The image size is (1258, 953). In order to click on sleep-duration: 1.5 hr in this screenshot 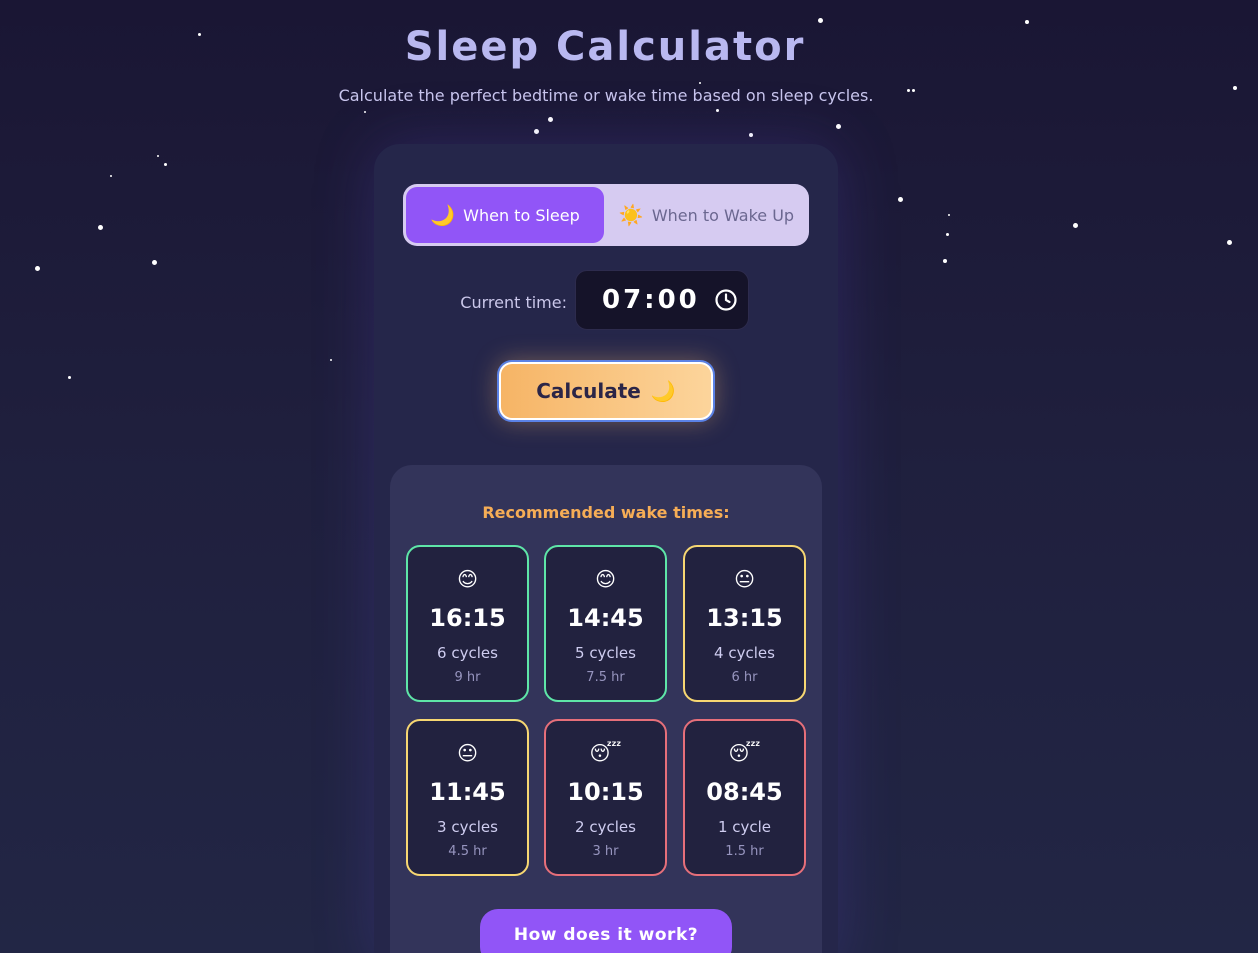, I will do `click(744, 851)`.